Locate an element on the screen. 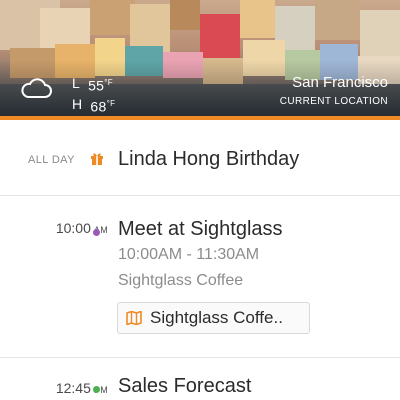 The image size is (400, 400). high-temp: 68 is located at coordinates (98, 106).